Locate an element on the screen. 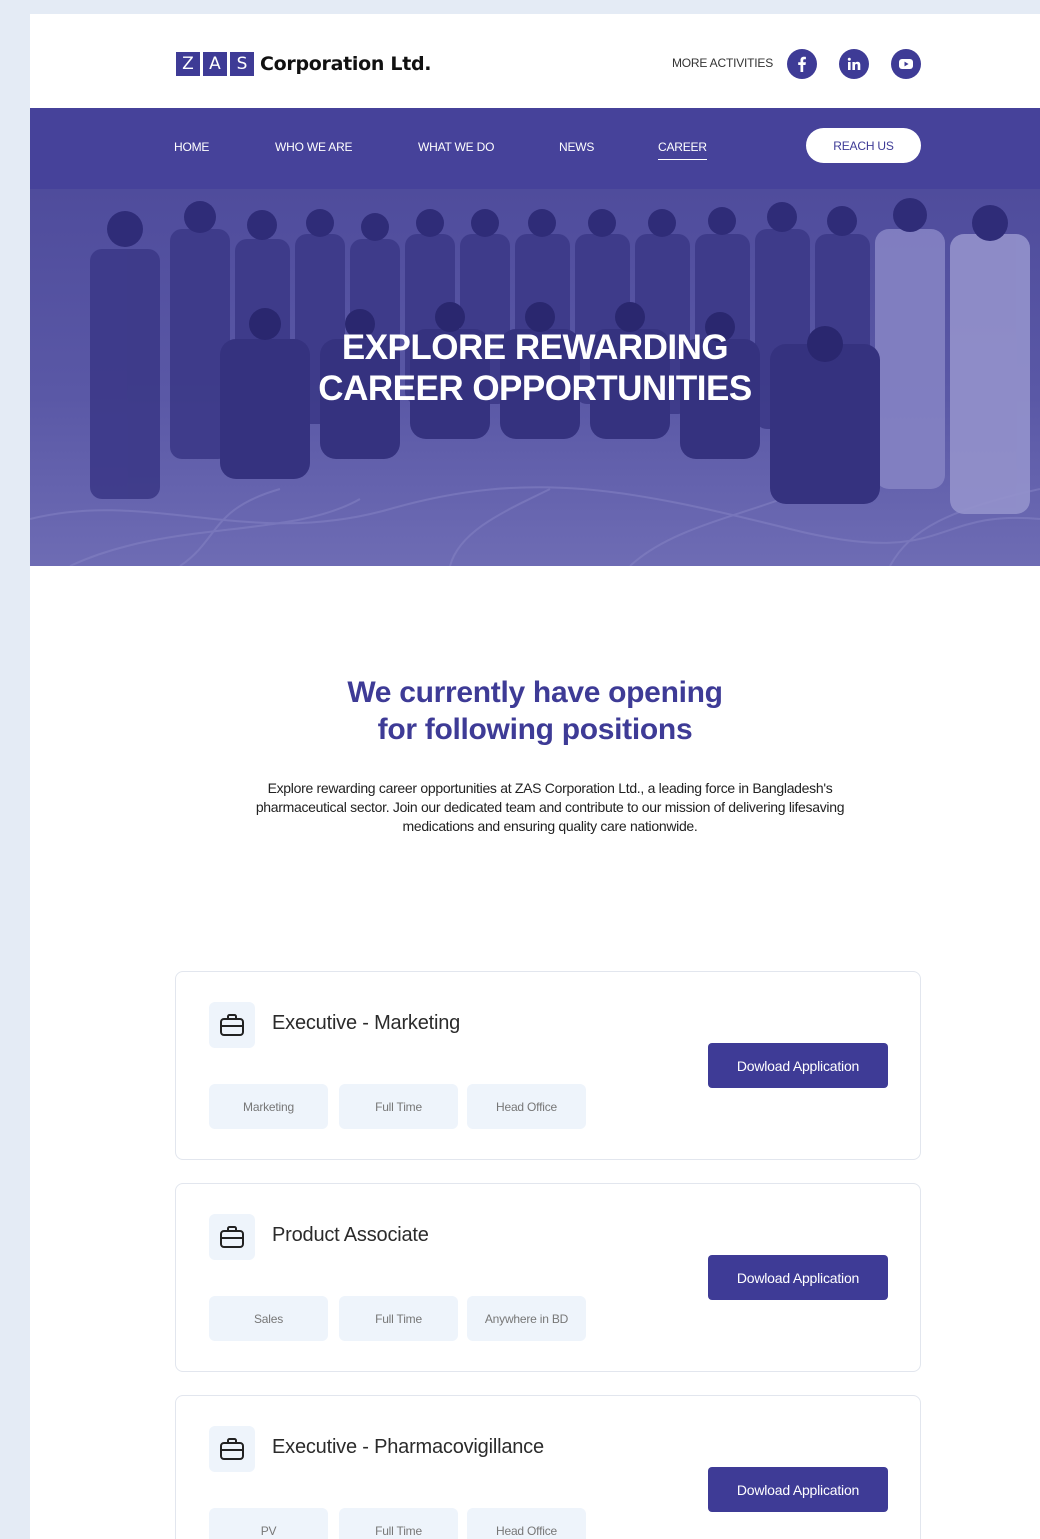 Image resolution: width=1040 pixels, height=1539 pixels. nav-item-career: CAREER is located at coordinates (682, 150).